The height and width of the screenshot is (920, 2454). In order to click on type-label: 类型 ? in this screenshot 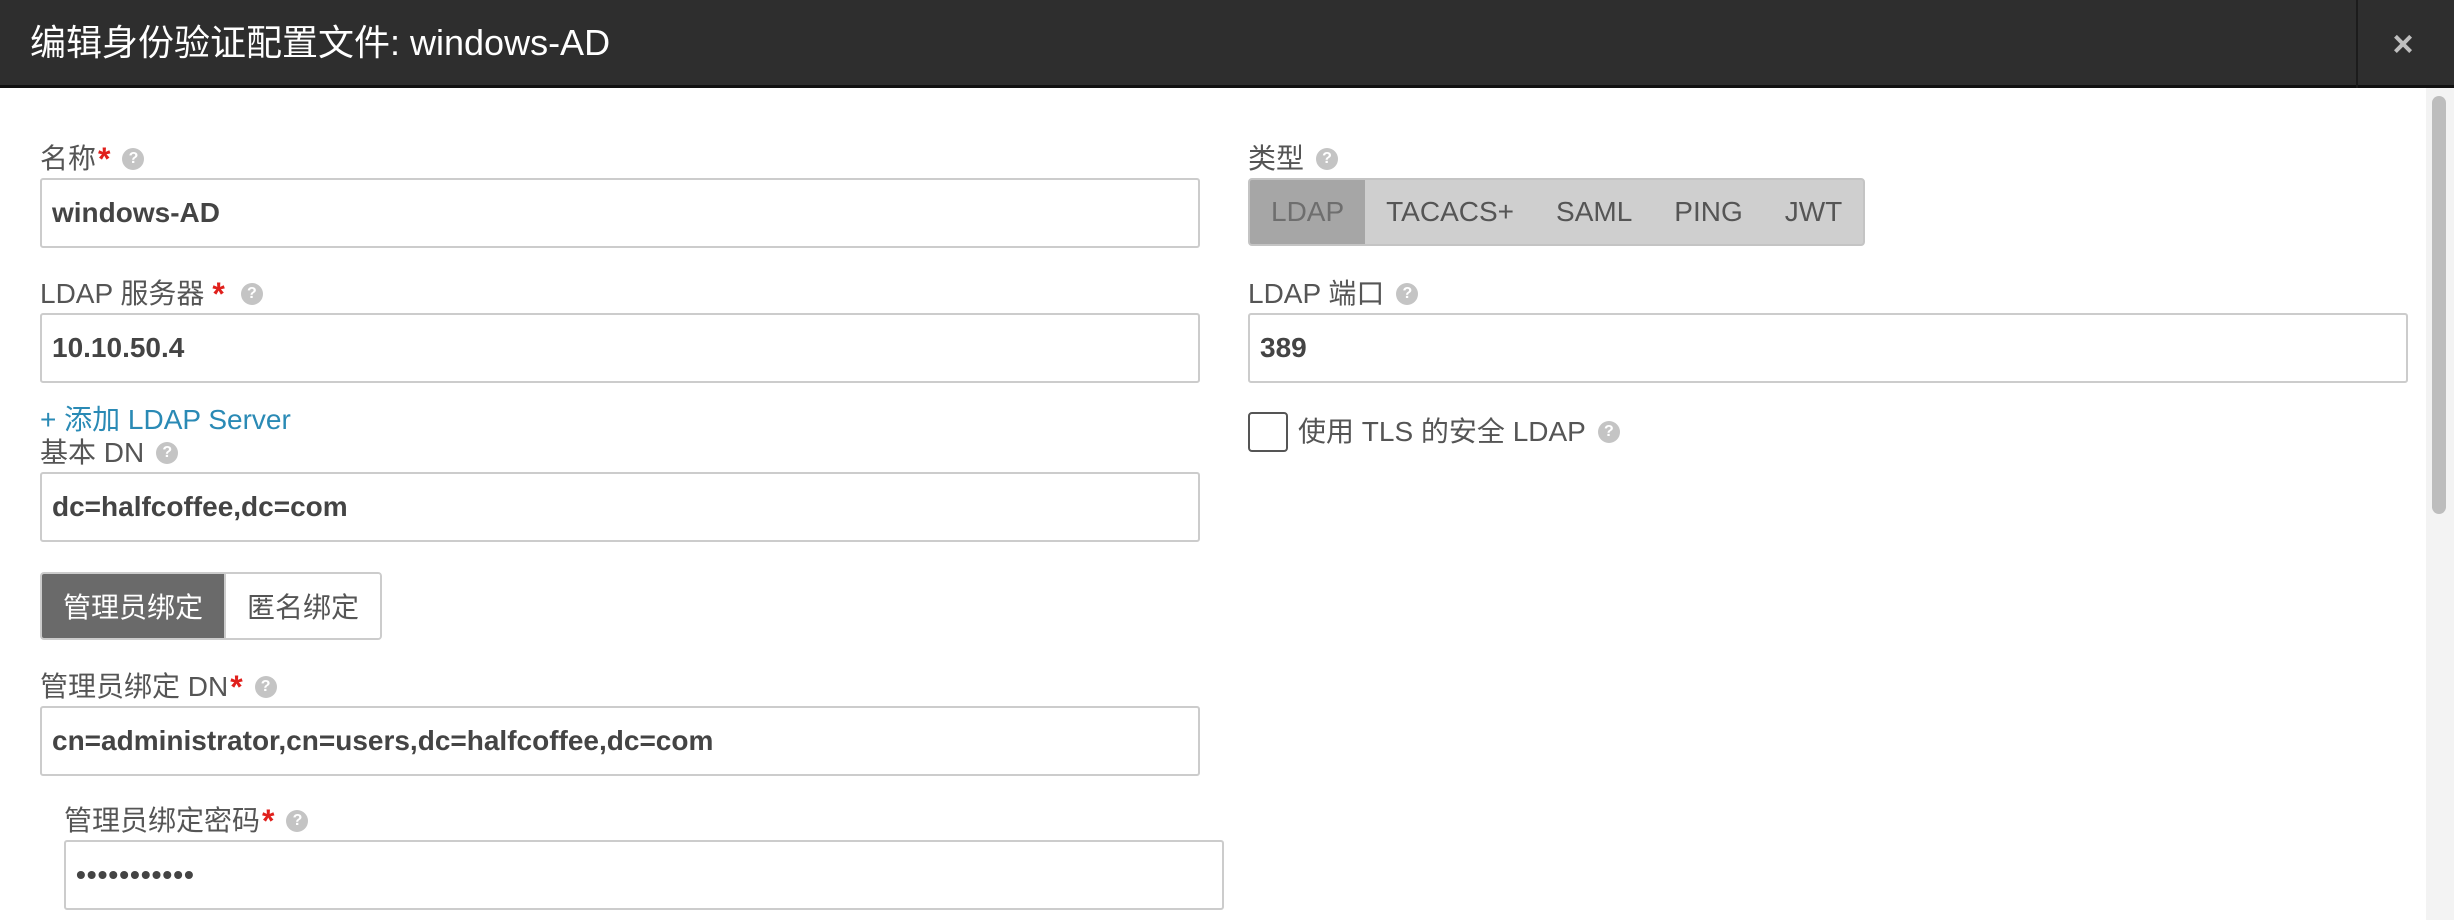, I will do `click(1293, 159)`.